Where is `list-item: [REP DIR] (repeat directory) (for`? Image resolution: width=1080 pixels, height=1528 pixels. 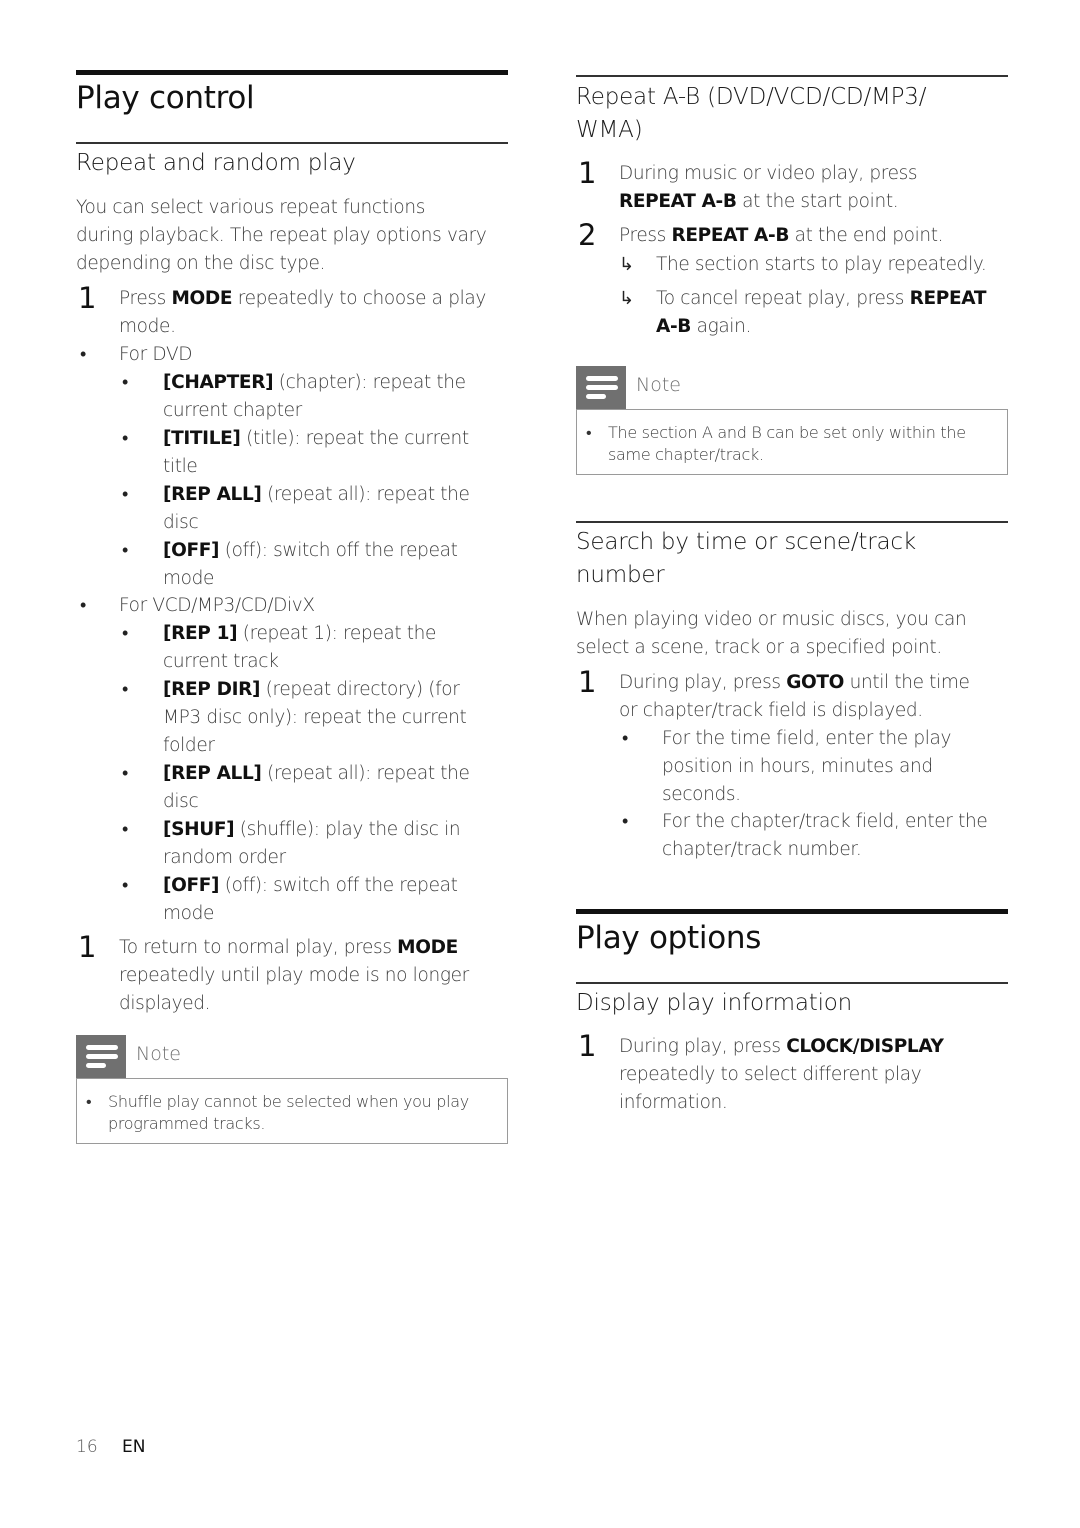 list-item: [REP DIR] (repeat directory) (for is located at coordinates (311, 689).